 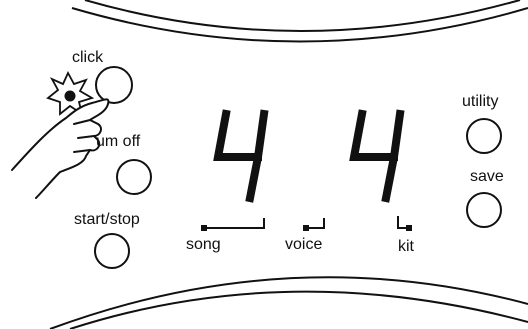 What do you see at coordinates (299, 21) in the screenshot?
I see `top-panel-edge` at bounding box center [299, 21].